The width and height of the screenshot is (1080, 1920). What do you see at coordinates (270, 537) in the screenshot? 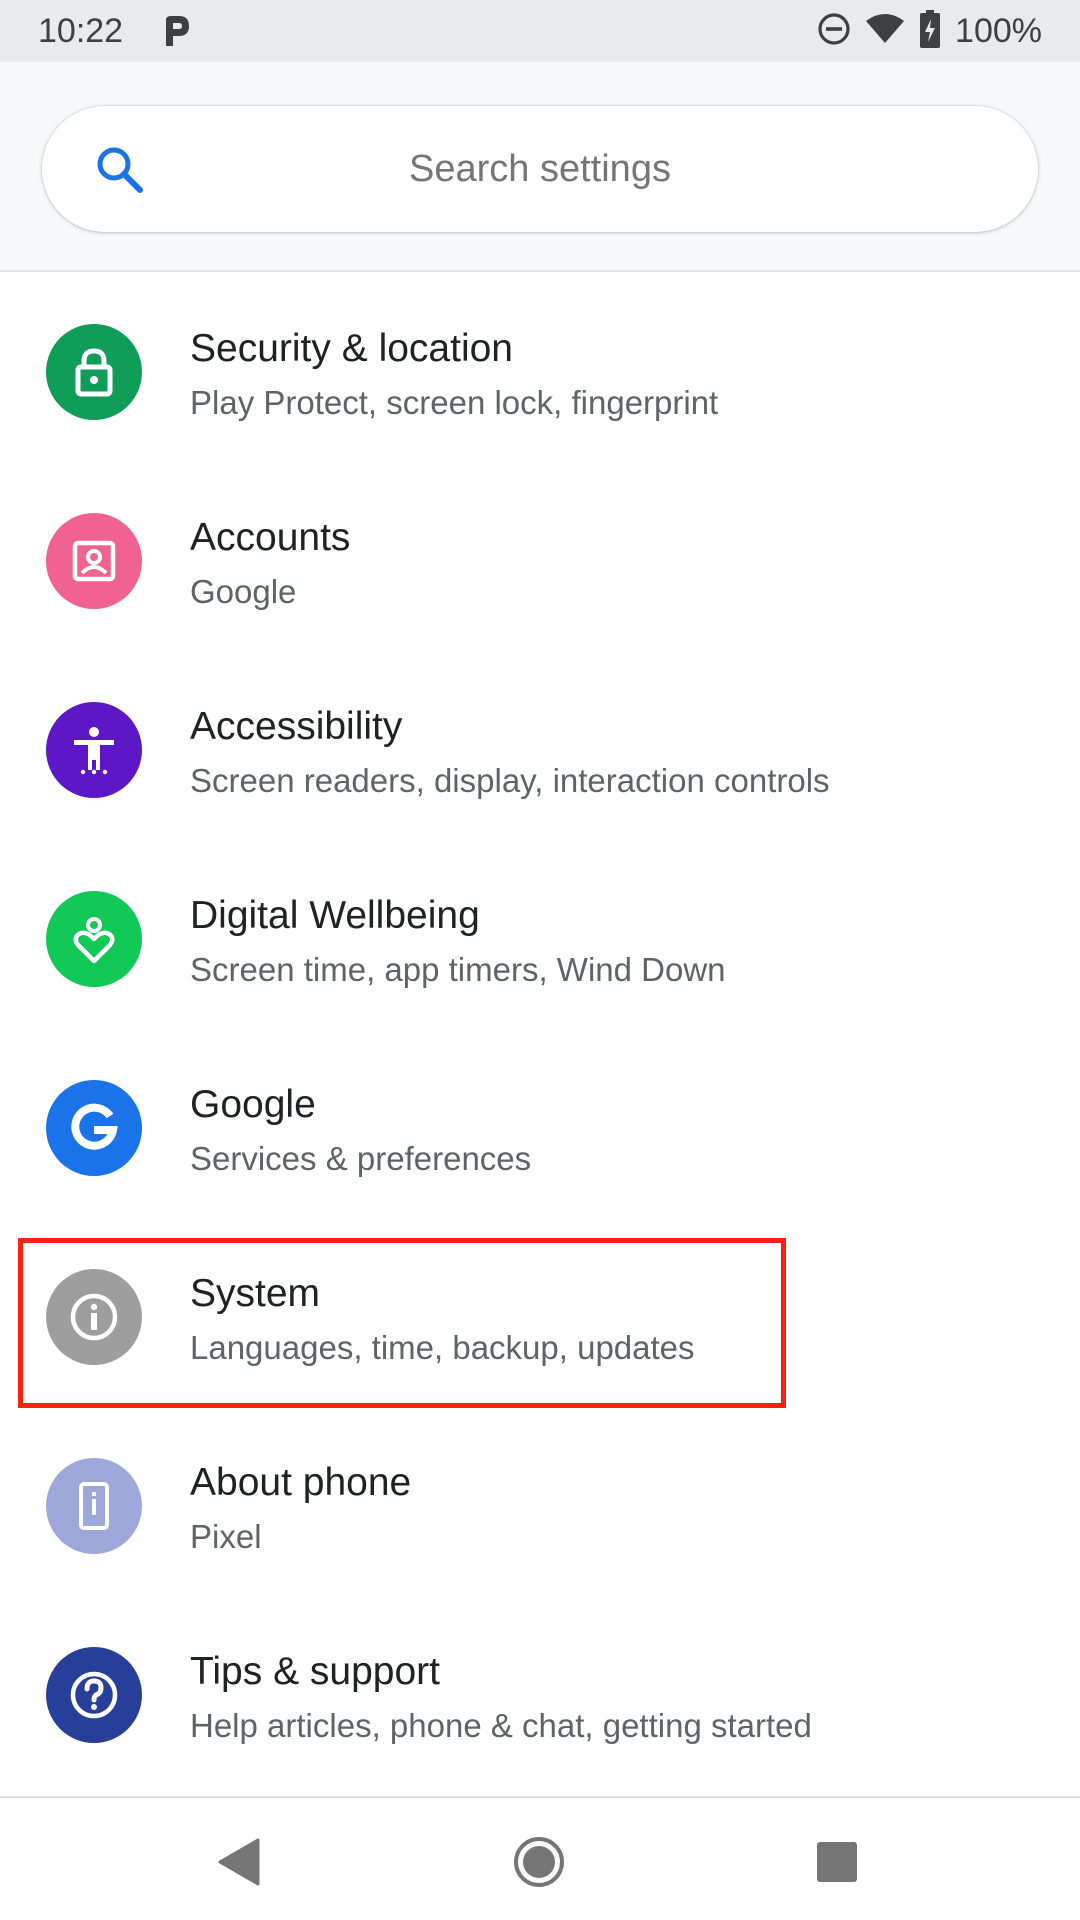
I see `item-title: Accounts` at bounding box center [270, 537].